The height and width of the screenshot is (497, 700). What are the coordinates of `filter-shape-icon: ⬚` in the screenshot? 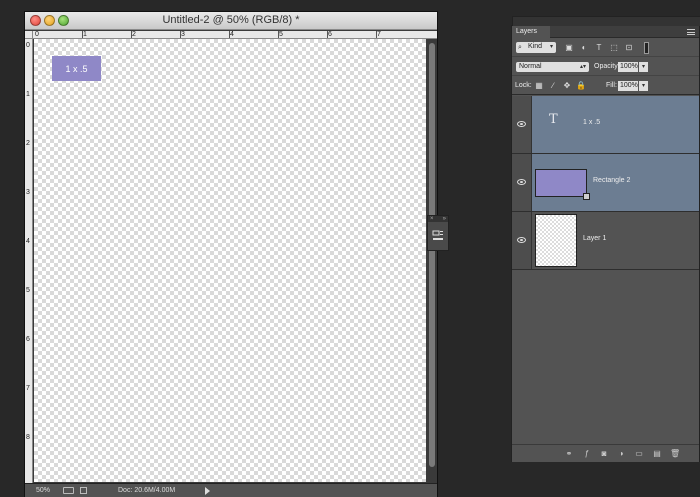 It's located at (614, 48).